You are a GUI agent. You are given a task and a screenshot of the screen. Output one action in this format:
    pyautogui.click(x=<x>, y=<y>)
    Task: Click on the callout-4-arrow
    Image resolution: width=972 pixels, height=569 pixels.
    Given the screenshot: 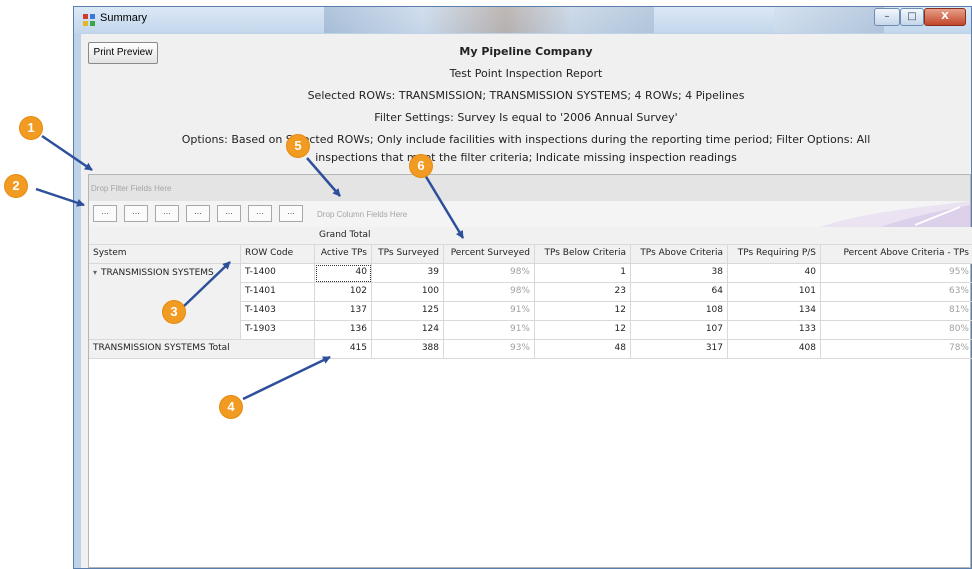 What is the action you would take?
    pyautogui.click(x=286, y=378)
    